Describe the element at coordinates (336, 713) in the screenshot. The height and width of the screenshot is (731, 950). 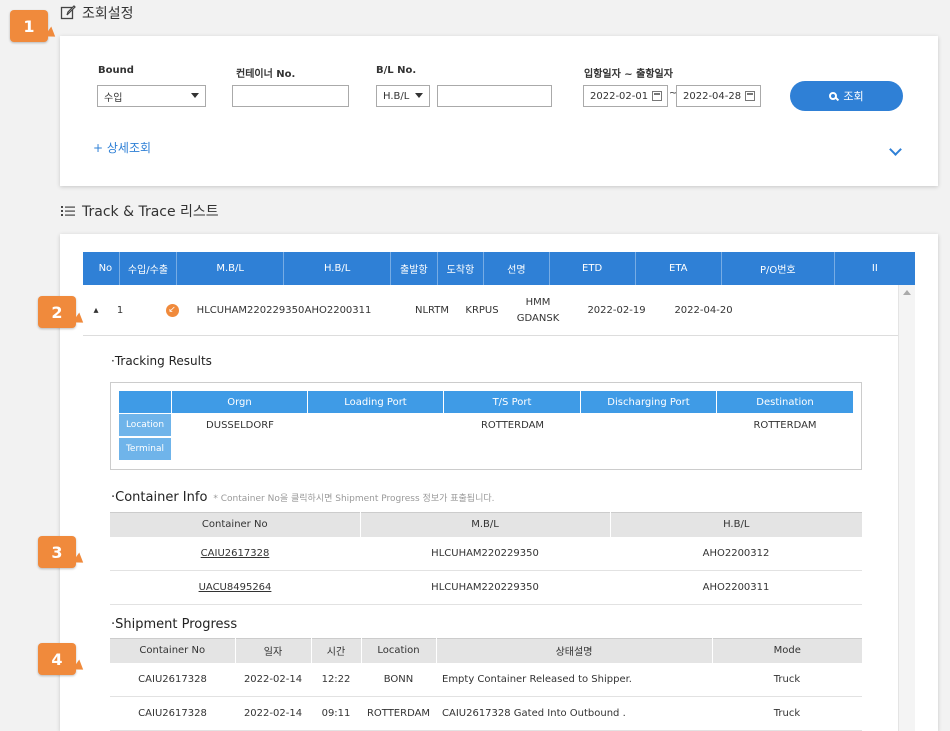
I see `sp-time: 09:11` at that location.